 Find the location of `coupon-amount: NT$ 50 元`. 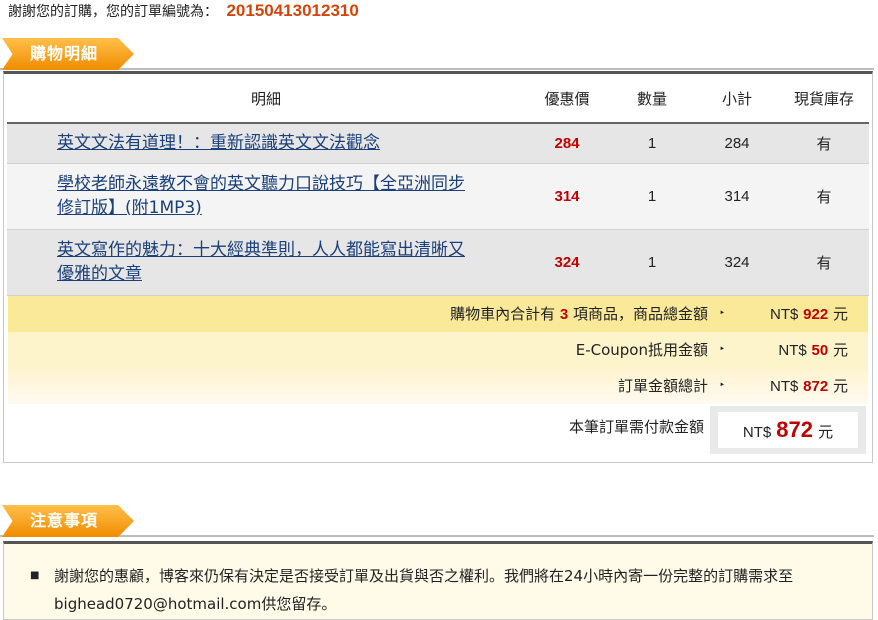

coupon-amount: NT$ 50 元 is located at coordinates (813, 350).